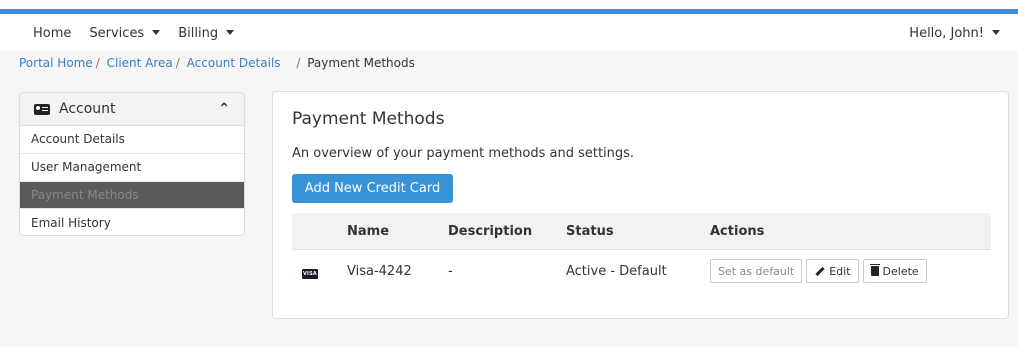 The image size is (1018, 347). I want to click on user-menu: Hello, John!, so click(954, 33).